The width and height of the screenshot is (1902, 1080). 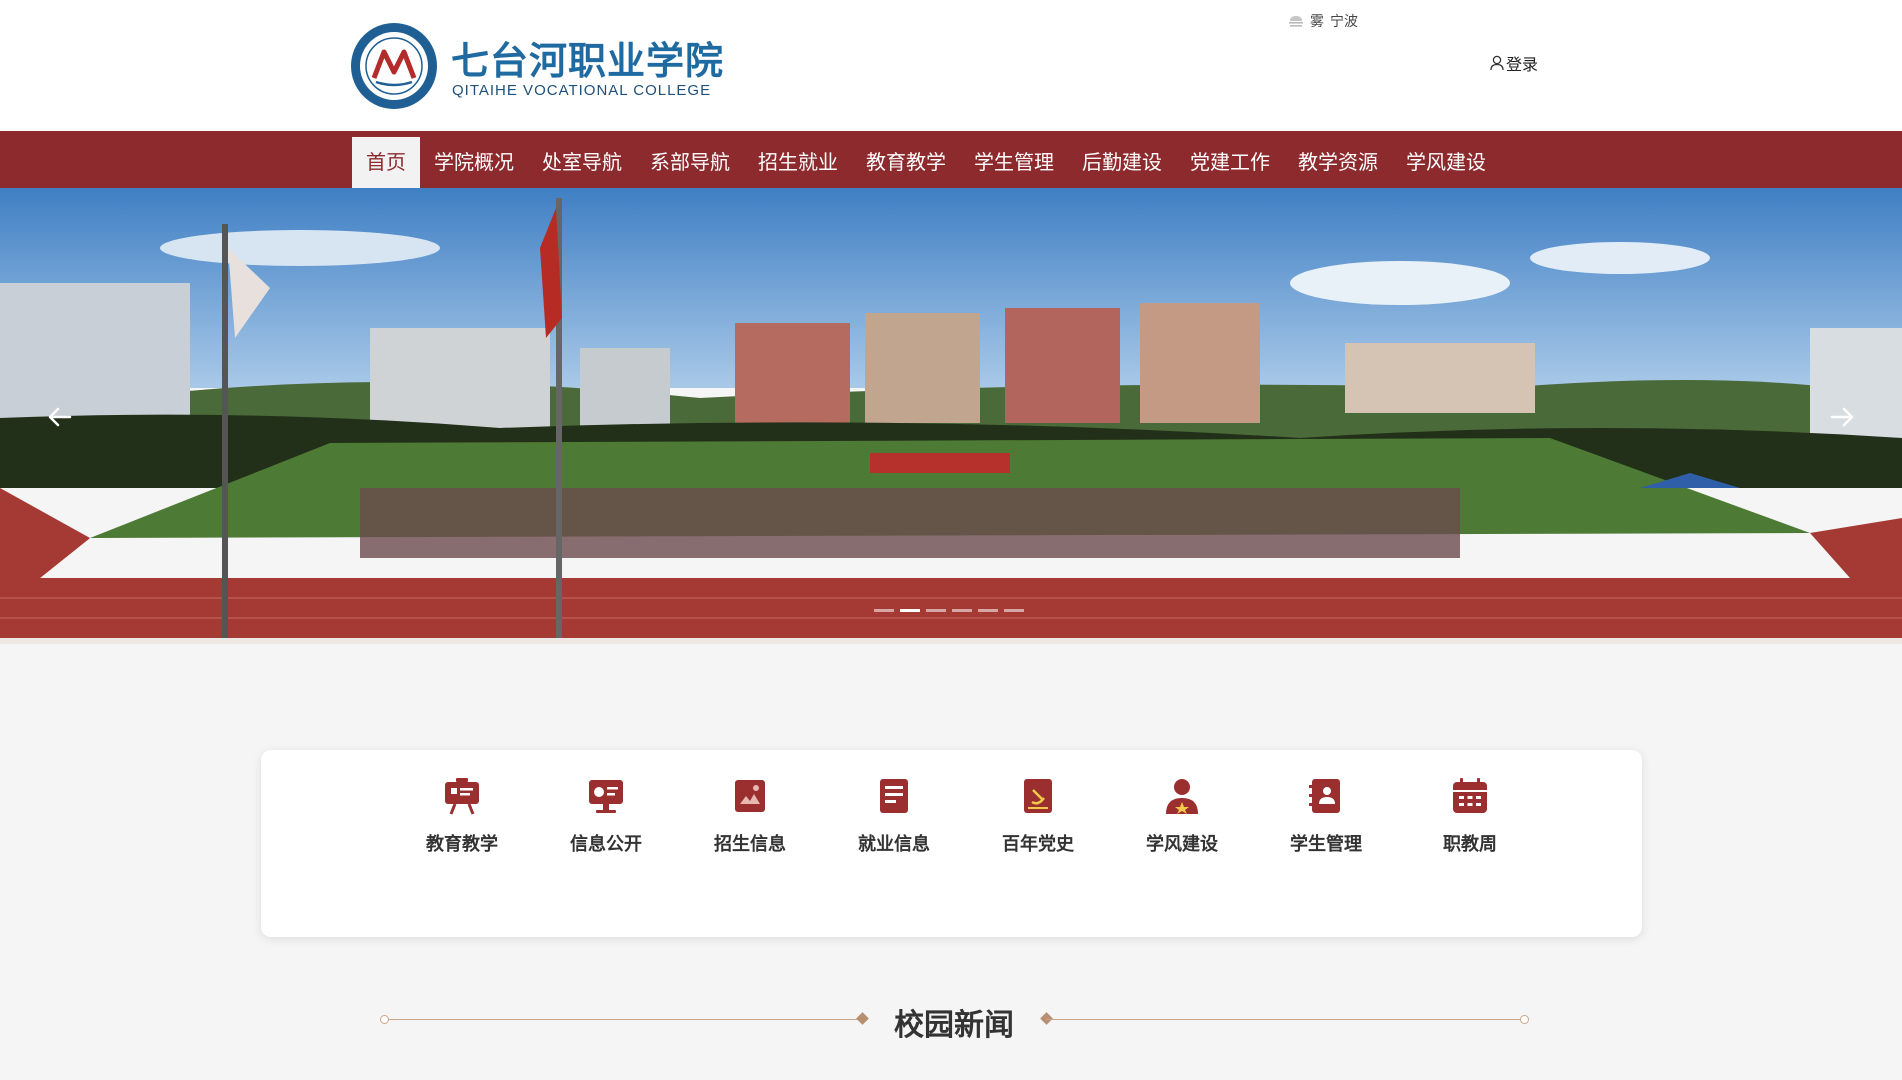 I want to click on slide-indicators, so click(x=949, y=610).